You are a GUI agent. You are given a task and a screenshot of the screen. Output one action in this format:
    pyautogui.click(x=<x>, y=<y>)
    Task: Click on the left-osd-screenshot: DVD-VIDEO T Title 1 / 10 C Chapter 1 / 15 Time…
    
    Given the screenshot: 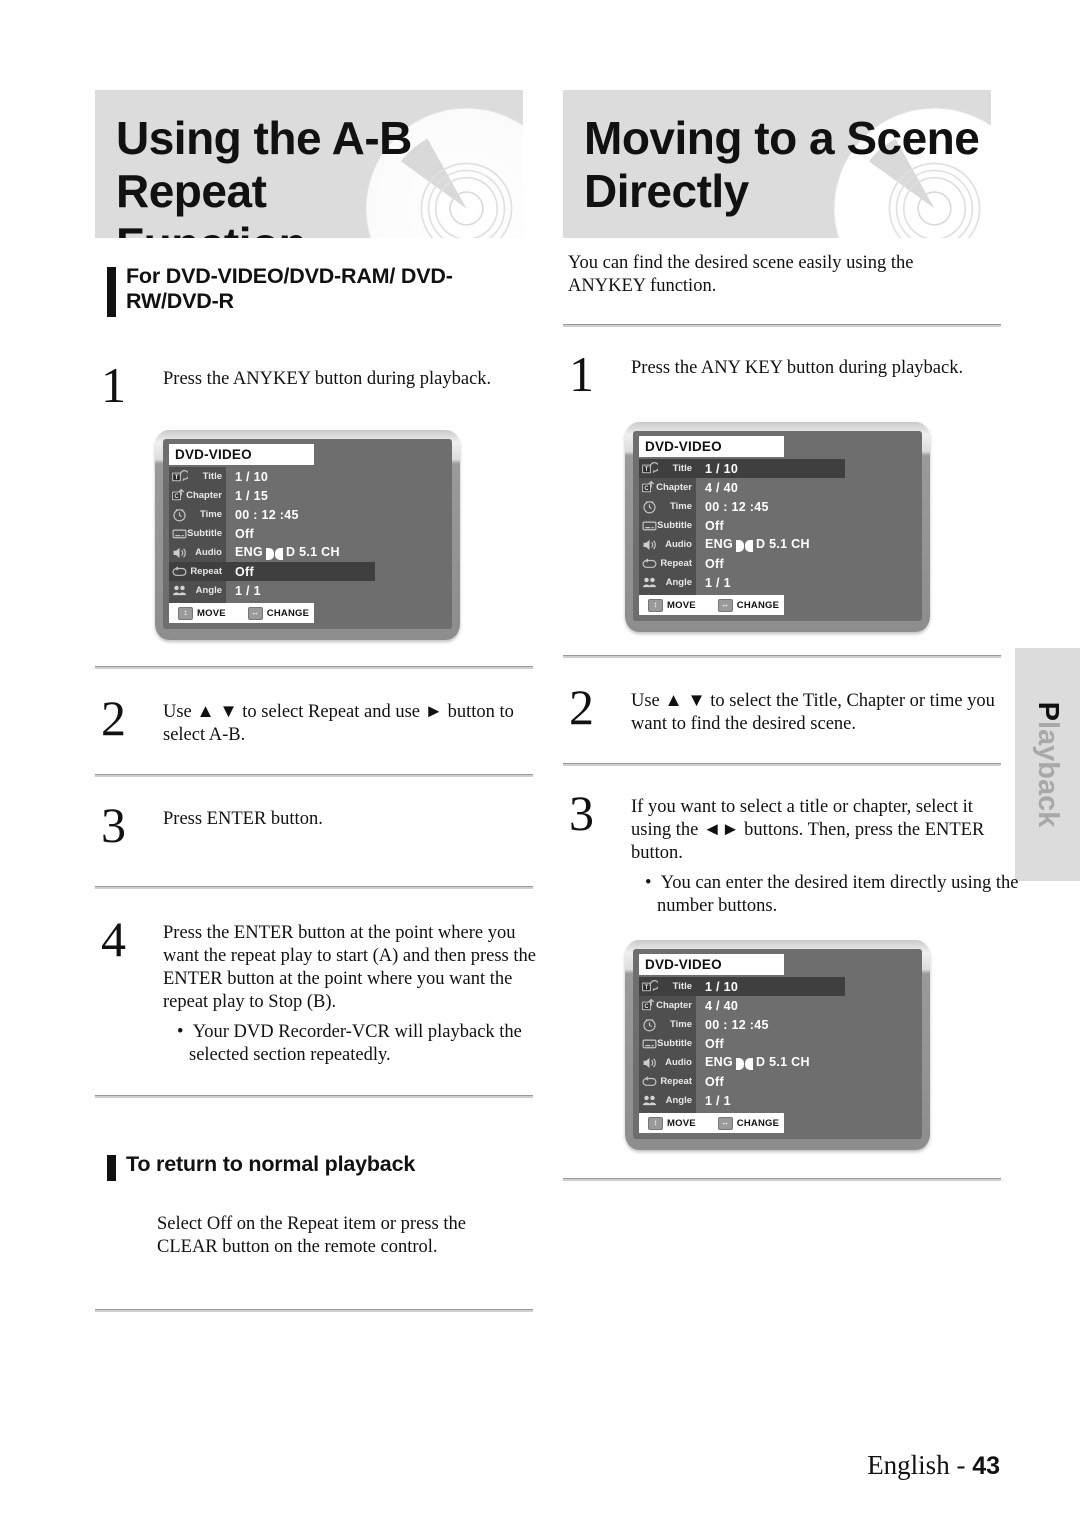 What is the action you would take?
    pyautogui.click(x=307, y=535)
    